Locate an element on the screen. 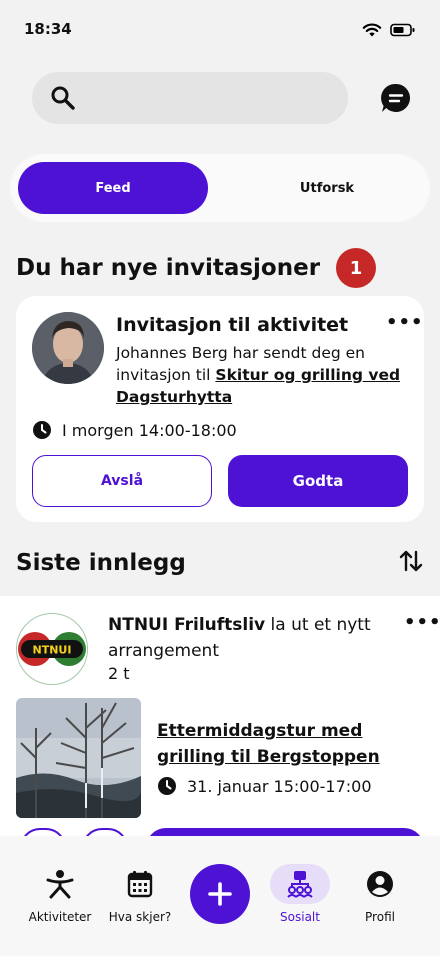  sort-icon is located at coordinates (411, 561).